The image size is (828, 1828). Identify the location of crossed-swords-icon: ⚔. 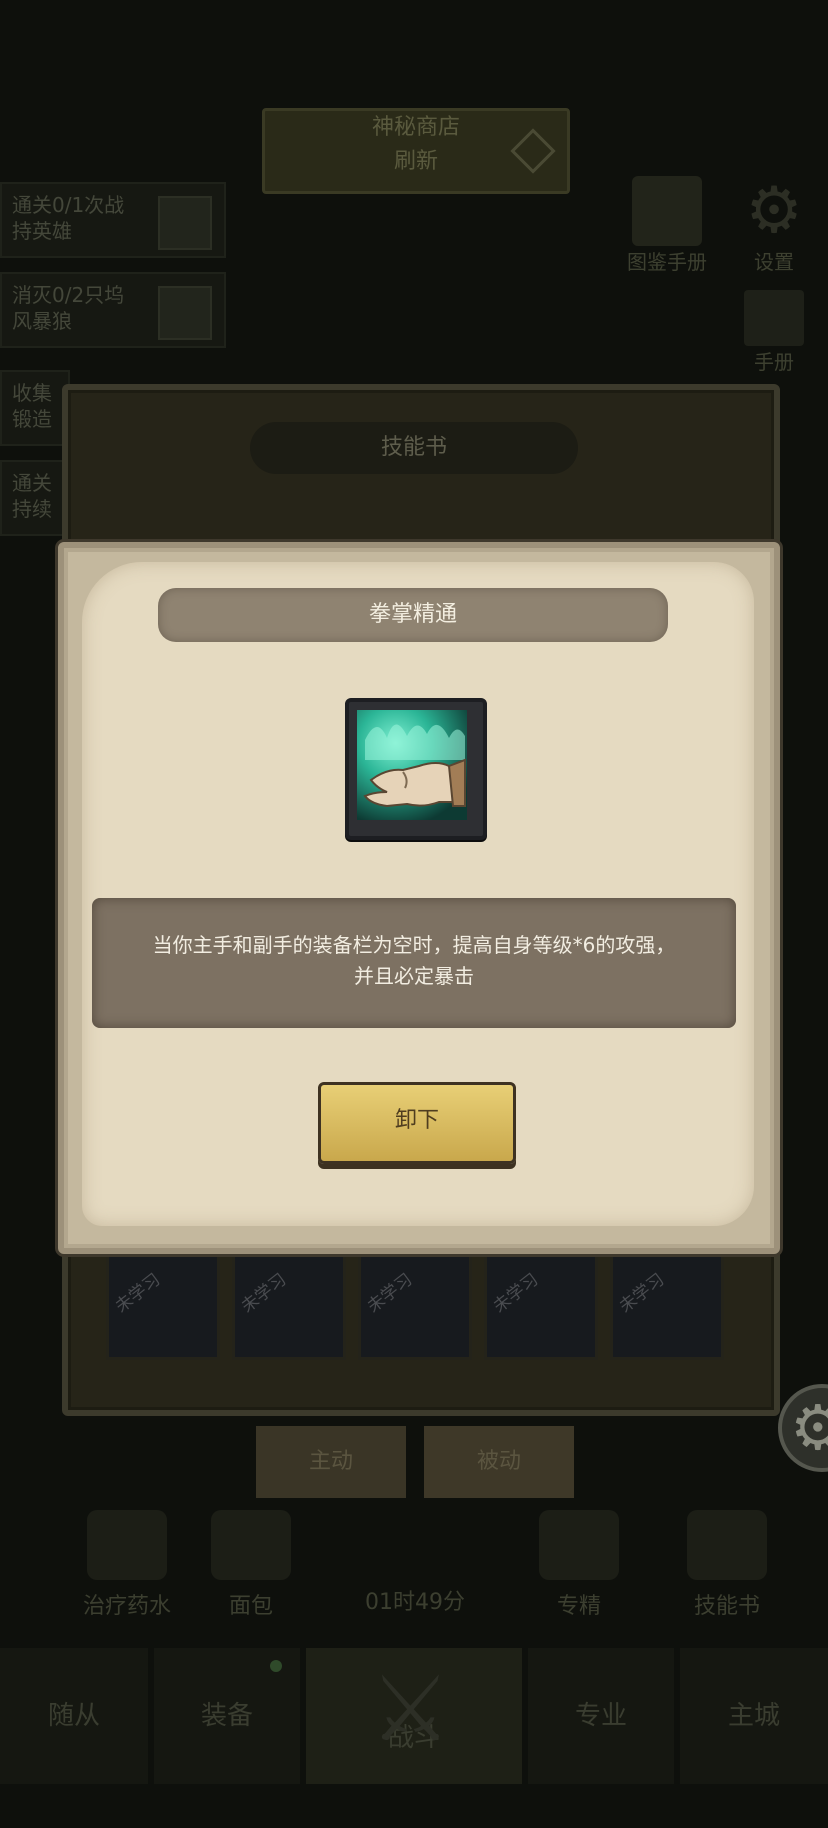
(410, 1709).